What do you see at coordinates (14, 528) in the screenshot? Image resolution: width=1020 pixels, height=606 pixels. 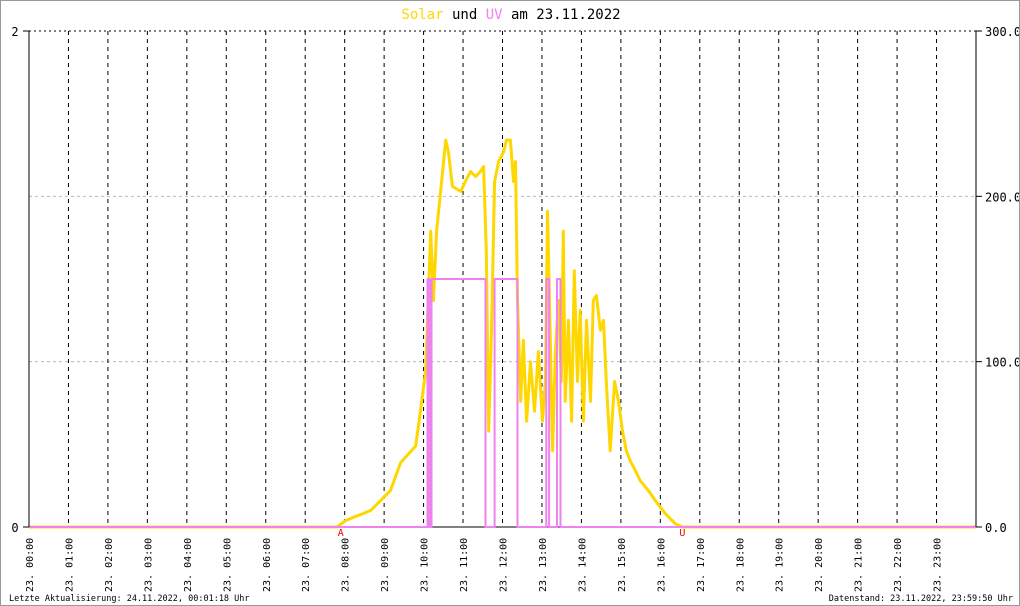 I see `left-tick-label-min: 0` at bounding box center [14, 528].